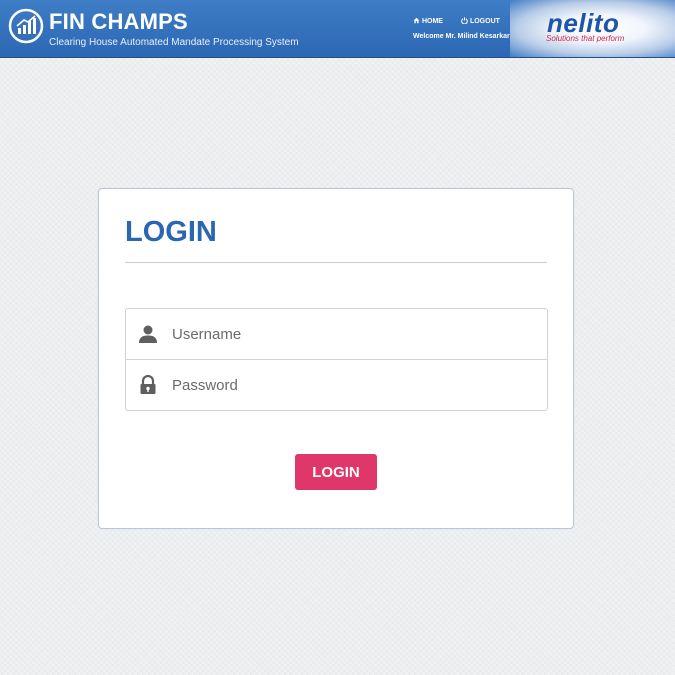  Describe the element at coordinates (352, 385) in the screenshot. I see `password-input` at that location.